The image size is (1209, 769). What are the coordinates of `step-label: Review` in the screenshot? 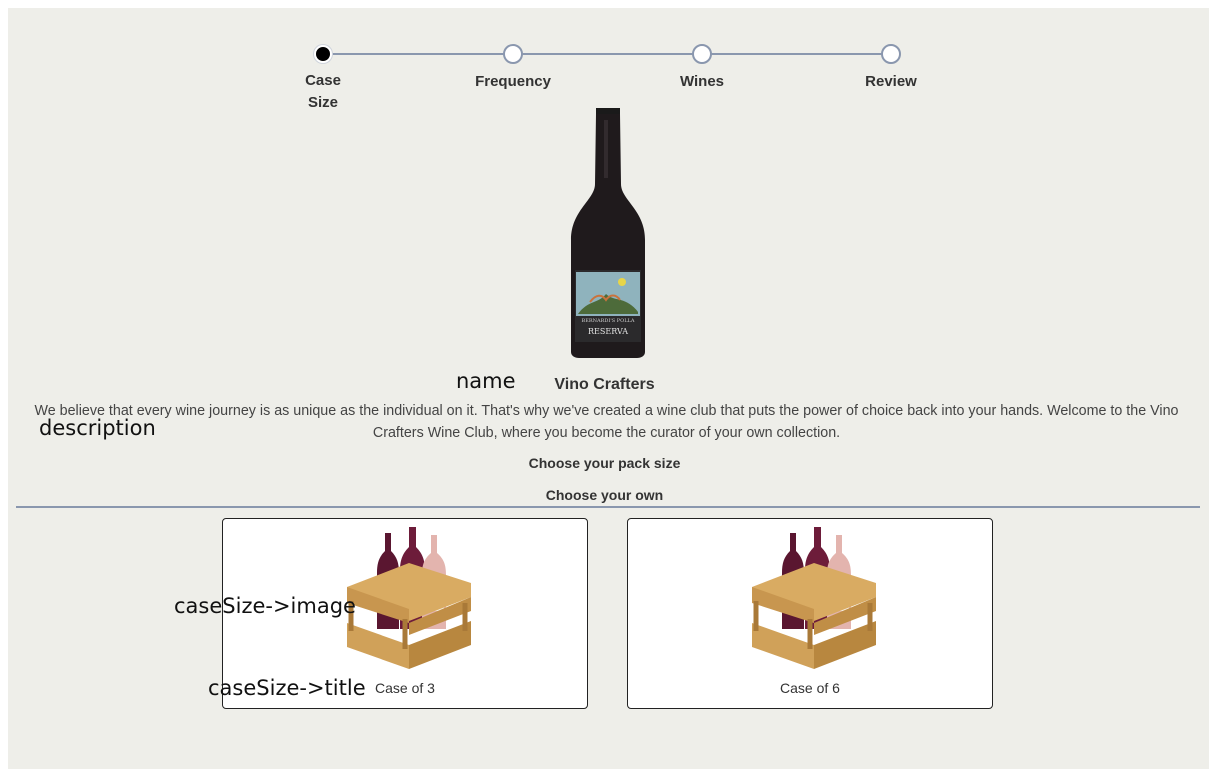 It's located at (891, 81).